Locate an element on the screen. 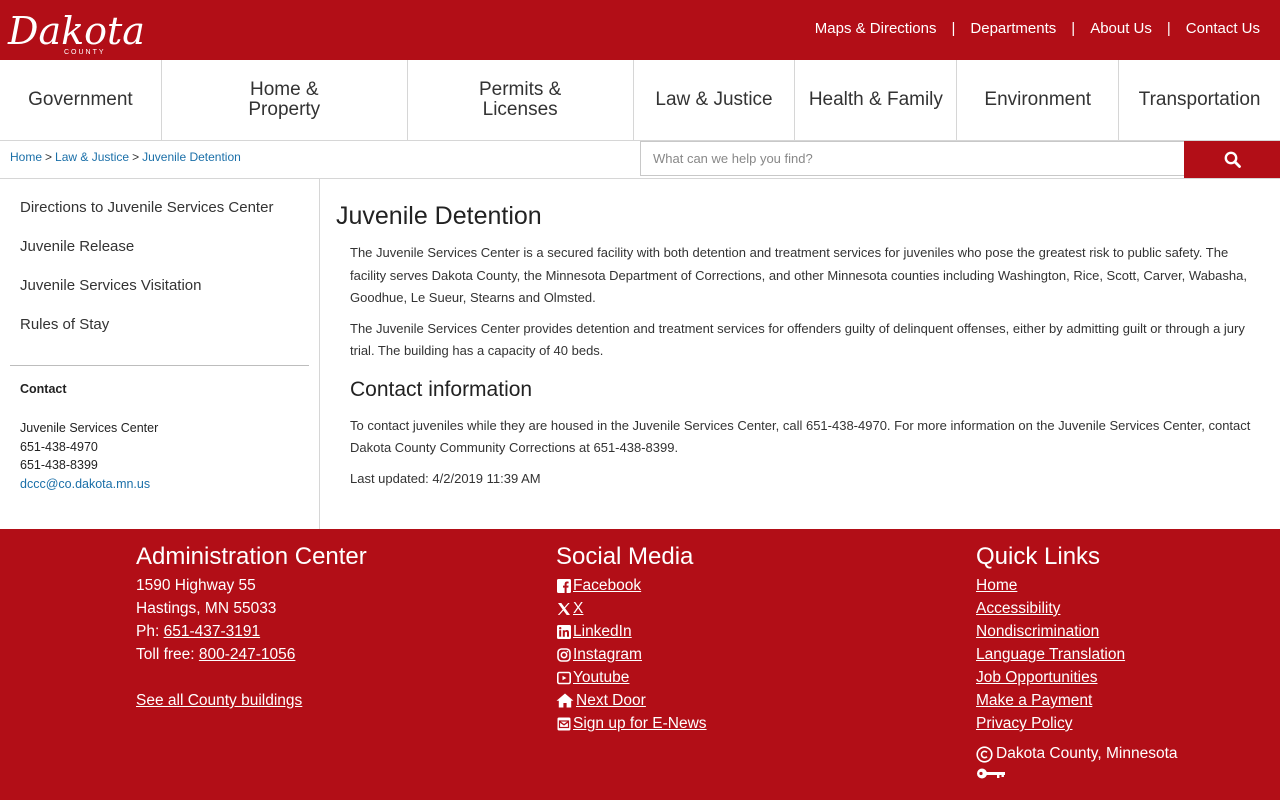  breadcrumb-juvenile-detention: Juvenile Detention is located at coordinates (191, 157).